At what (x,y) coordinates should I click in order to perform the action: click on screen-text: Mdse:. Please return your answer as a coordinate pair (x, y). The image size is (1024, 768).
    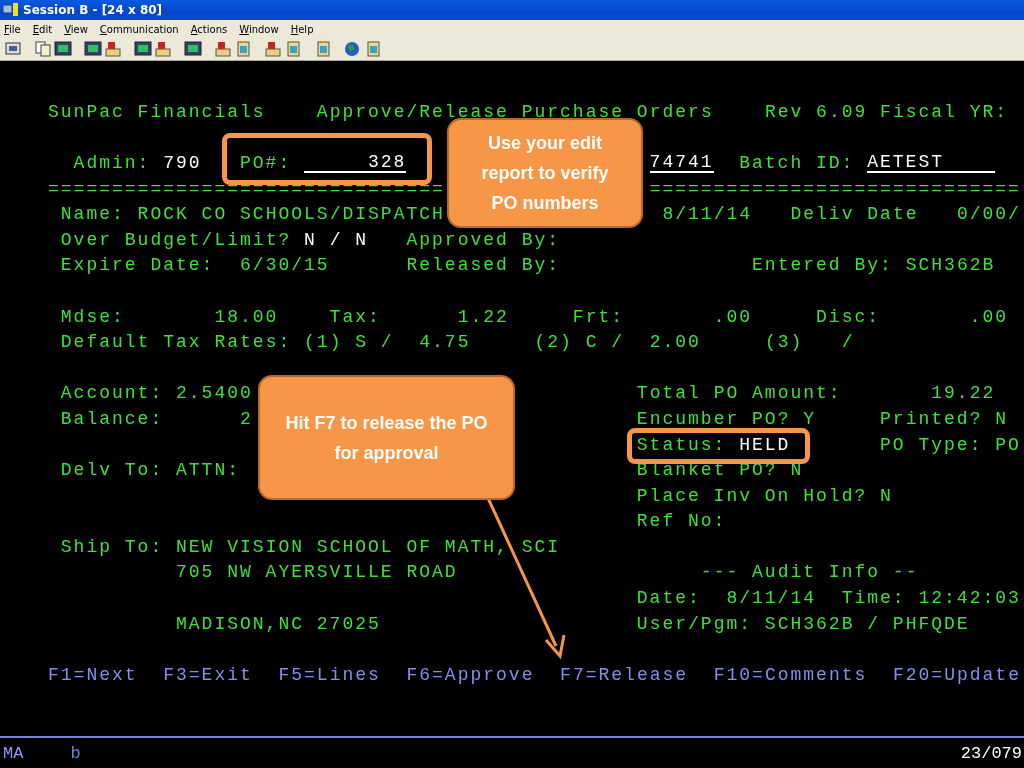
    Looking at the image, I should click on (92, 316).